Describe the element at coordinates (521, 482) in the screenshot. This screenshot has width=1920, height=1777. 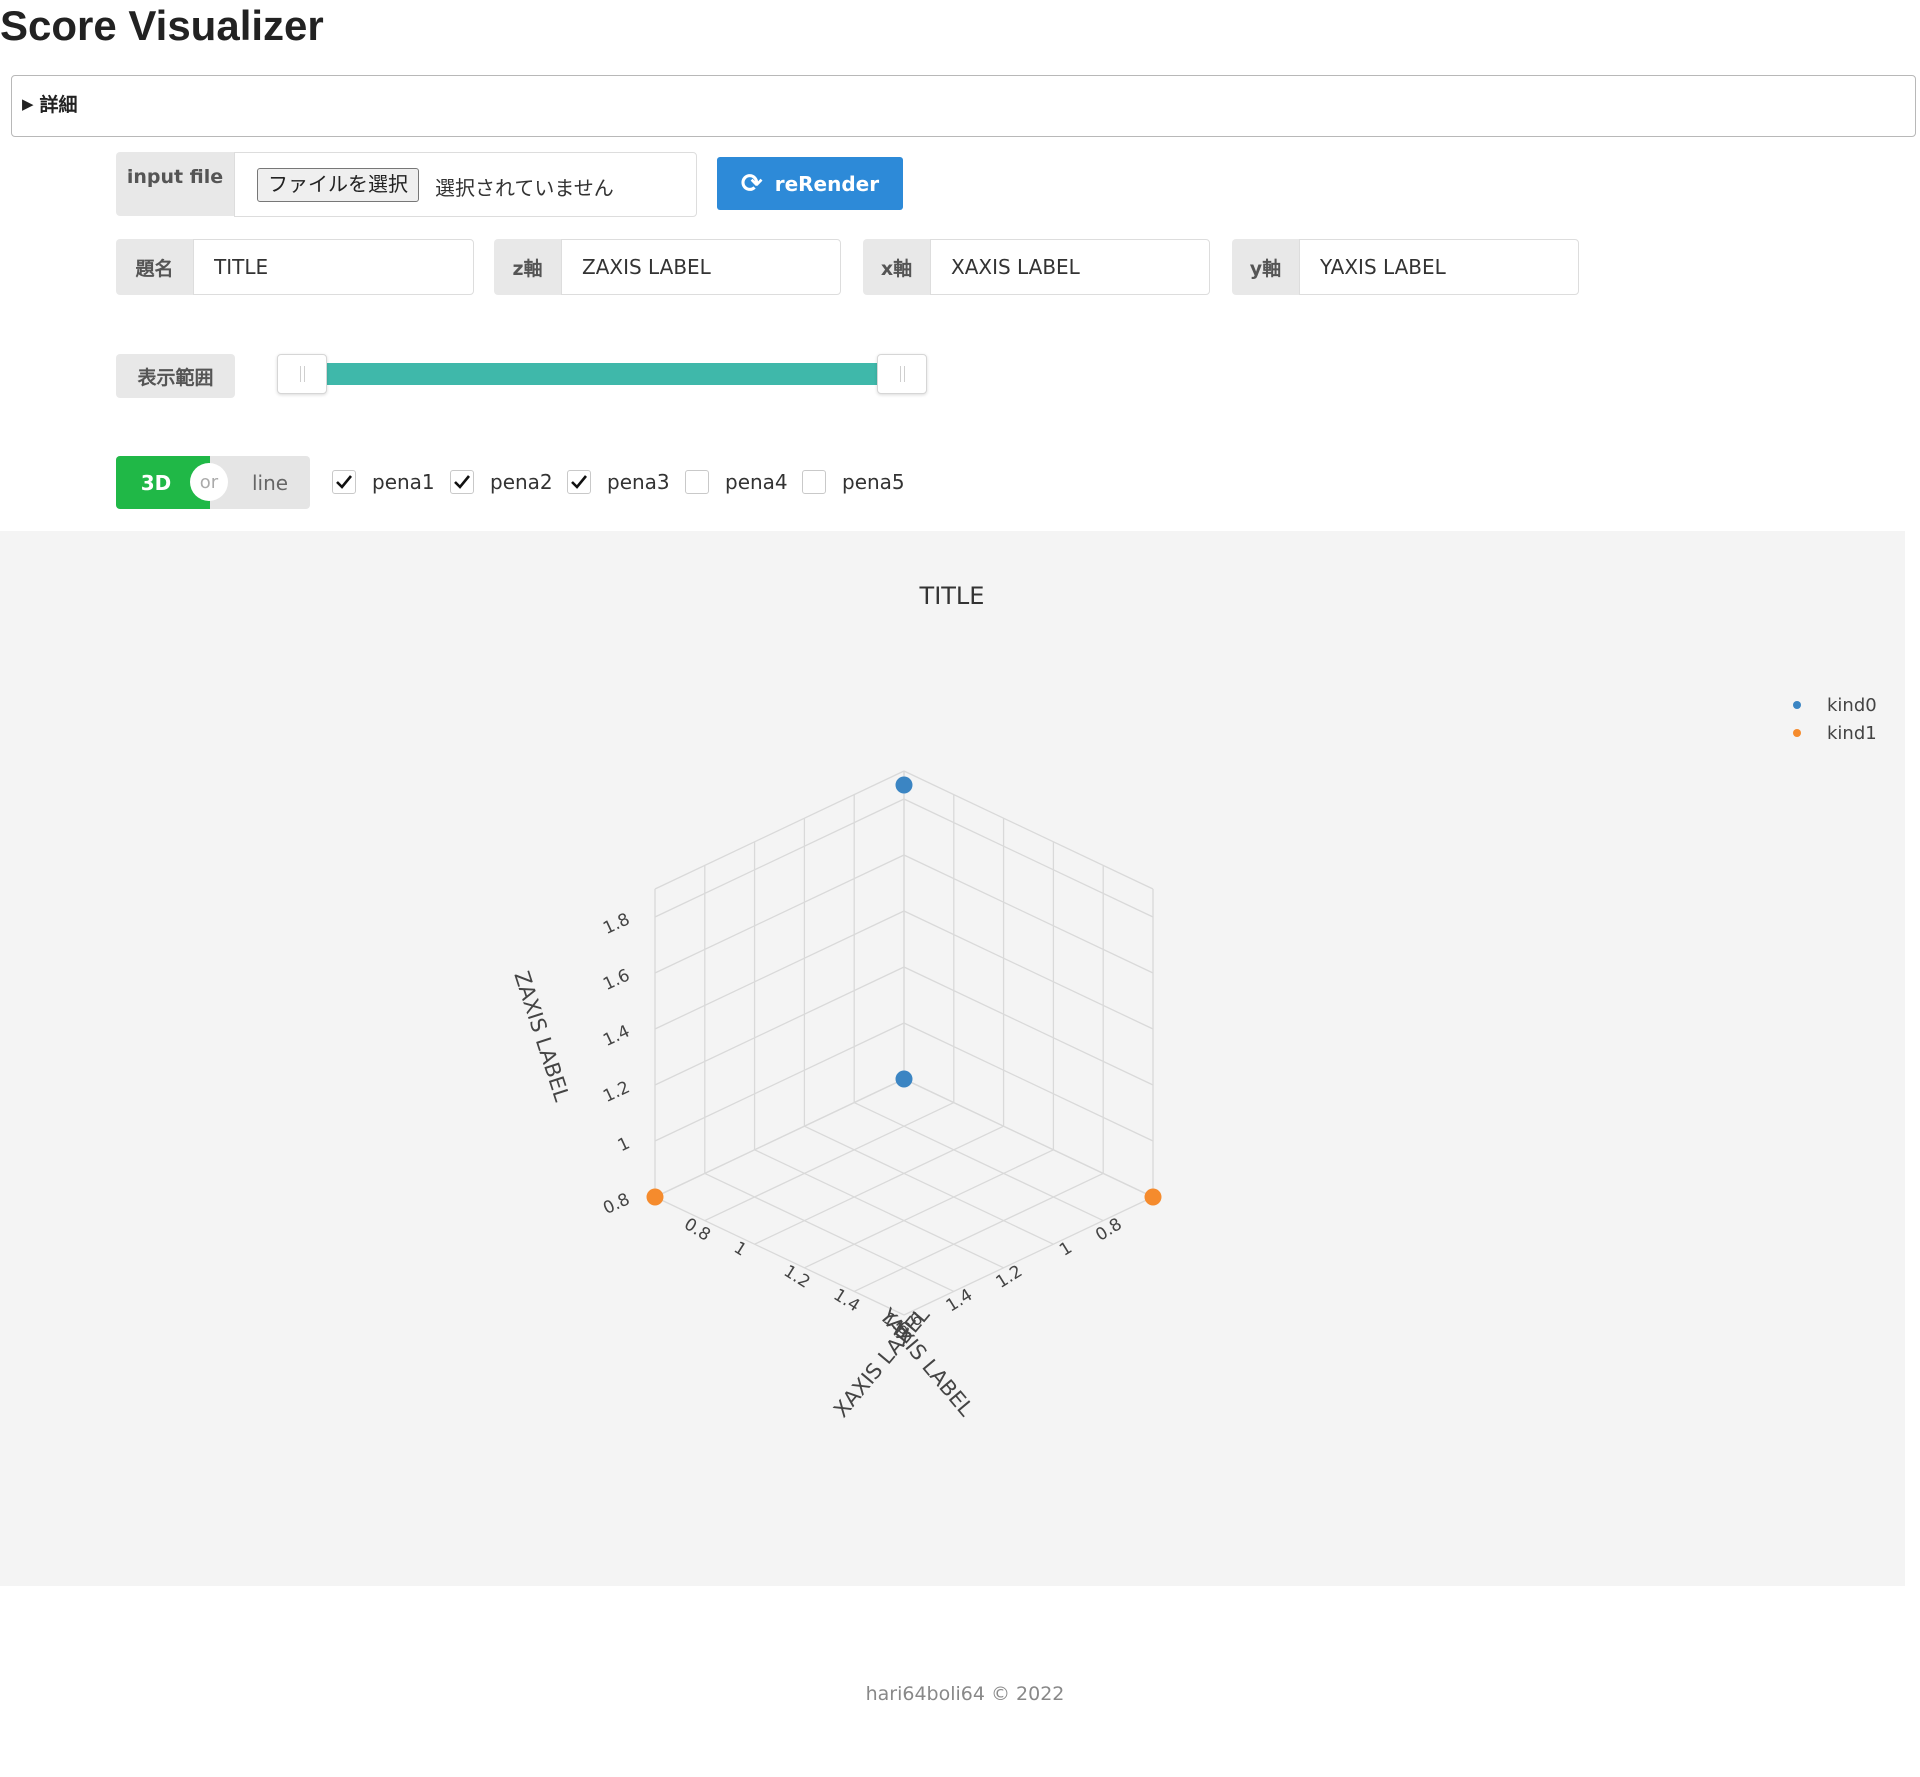
I see `pena2-label: pena2` at that location.